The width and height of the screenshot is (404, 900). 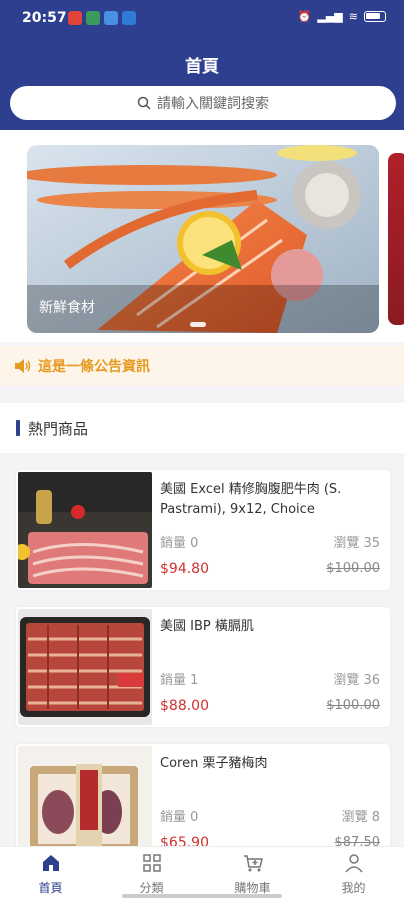 I want to click on product-price: $94.80, so click(x=184, y=569).